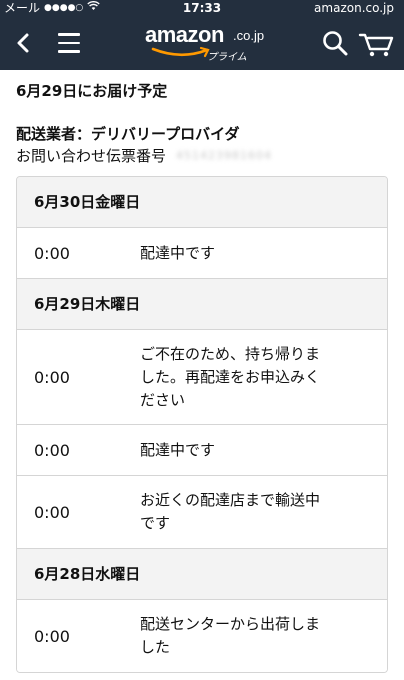  I want to click on cart-icon, so click(376, 45).